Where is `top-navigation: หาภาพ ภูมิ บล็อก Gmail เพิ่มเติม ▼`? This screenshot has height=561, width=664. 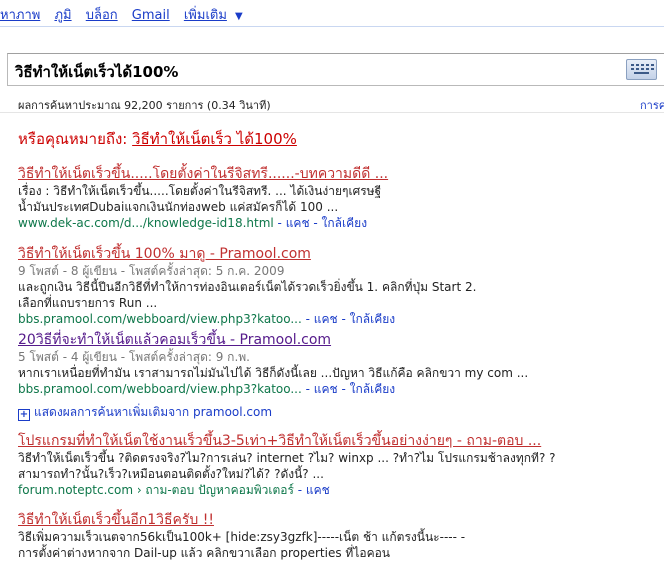
top-navigation: หาภาพ ภูมิ บล็อก Gmail เพิ่มเติม ▼ is located at coordinates (126, 14).